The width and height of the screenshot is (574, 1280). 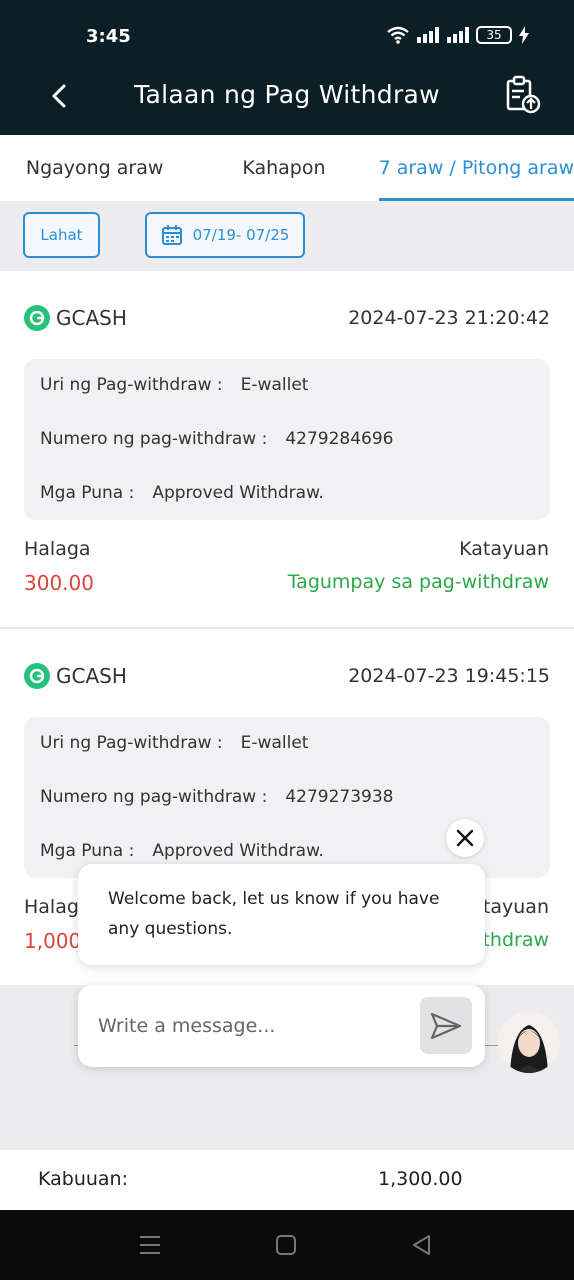 I want to click on amount-value: 300.00, so click(x=59, y=583).